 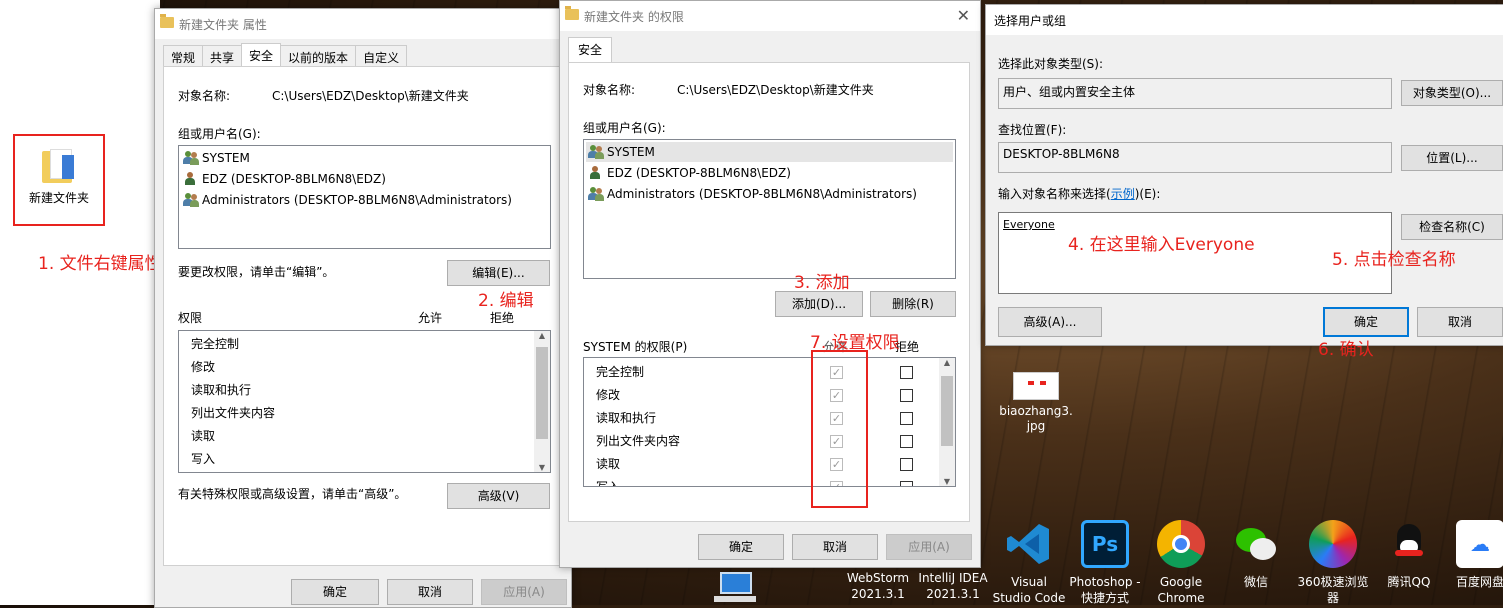 I want to click on annotation-5: 5. 点击检查名称, so click(x=1394, y=260).